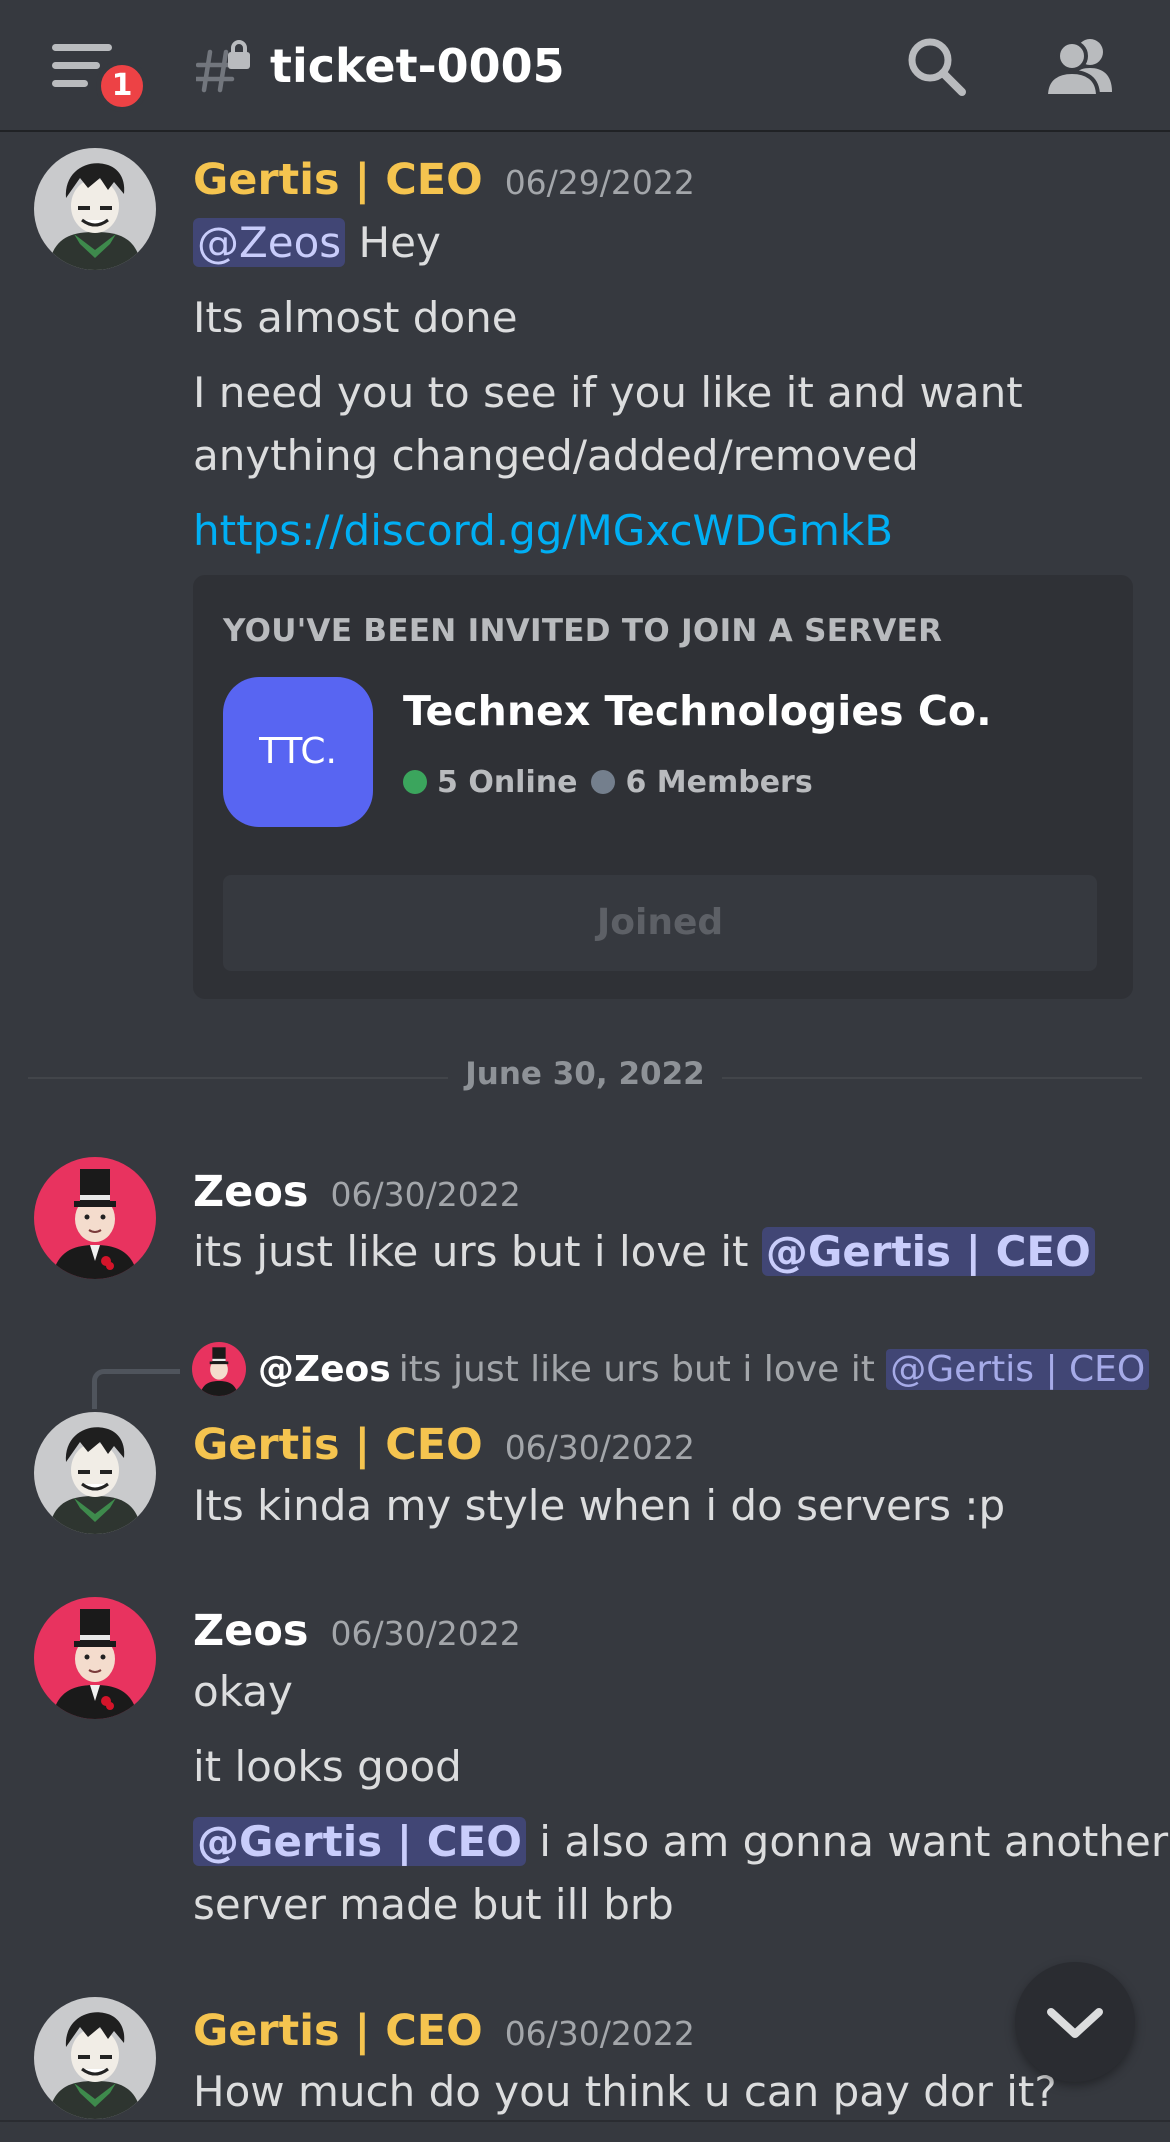 Image resolution: width=1170 pixels, height=2142 pixels. What do you see at coordinates (556, 455) in the screenshot?
I see `message-line: anything changed/added/removed` at bounding box center [556, 455].